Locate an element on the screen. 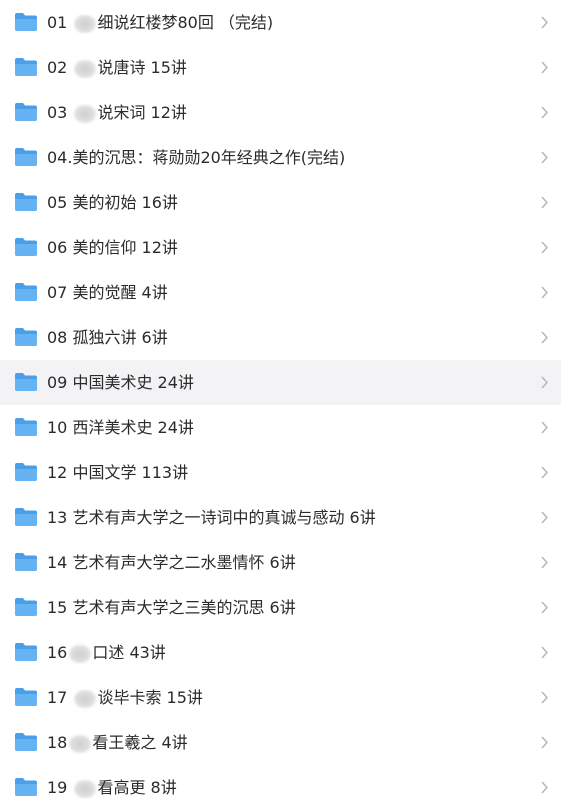 The image size is (561, 810). item-label: 17 谈毕卡索 15讲 is located at coordinates (125, 697).